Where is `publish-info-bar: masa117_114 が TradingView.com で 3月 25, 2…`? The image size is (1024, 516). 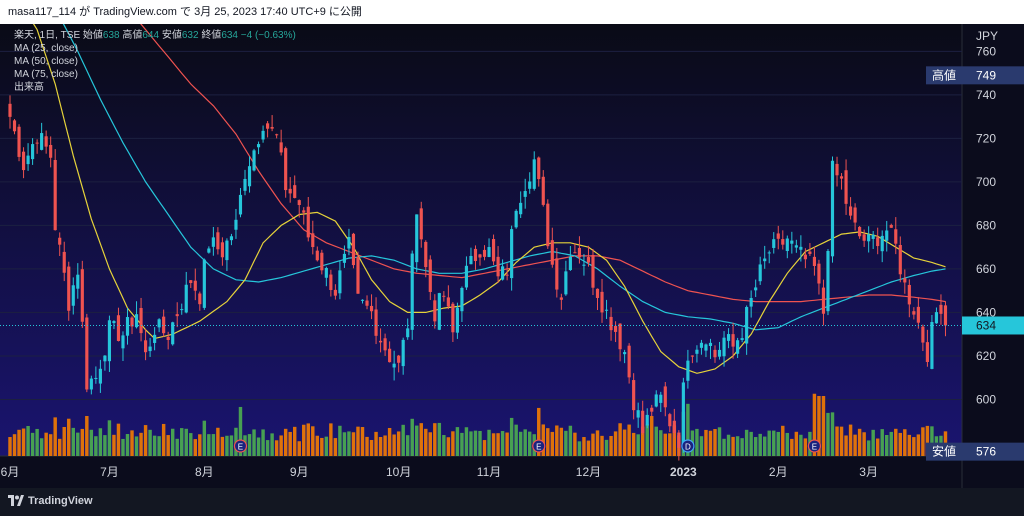
publish-info-bar: masa117_114 が TradingView.com で 3月 25, 2… is located at coordinates (512, 12).